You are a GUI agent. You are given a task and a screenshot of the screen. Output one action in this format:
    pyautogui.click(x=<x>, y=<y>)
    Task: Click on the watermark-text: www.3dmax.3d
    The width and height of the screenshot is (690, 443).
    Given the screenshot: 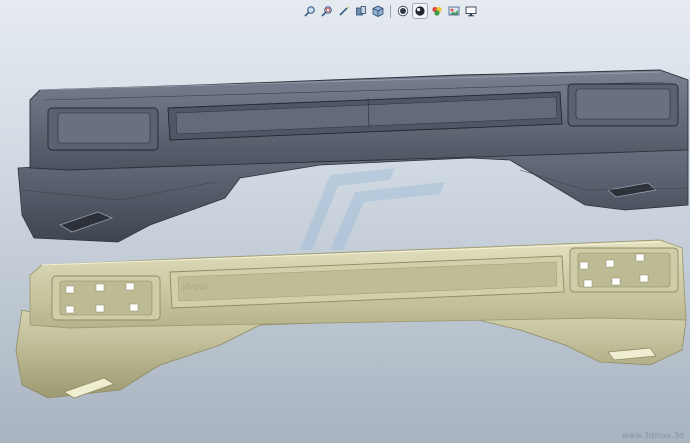 What is the action you would take?
    pyautogui.click(x=653, y=435)
    